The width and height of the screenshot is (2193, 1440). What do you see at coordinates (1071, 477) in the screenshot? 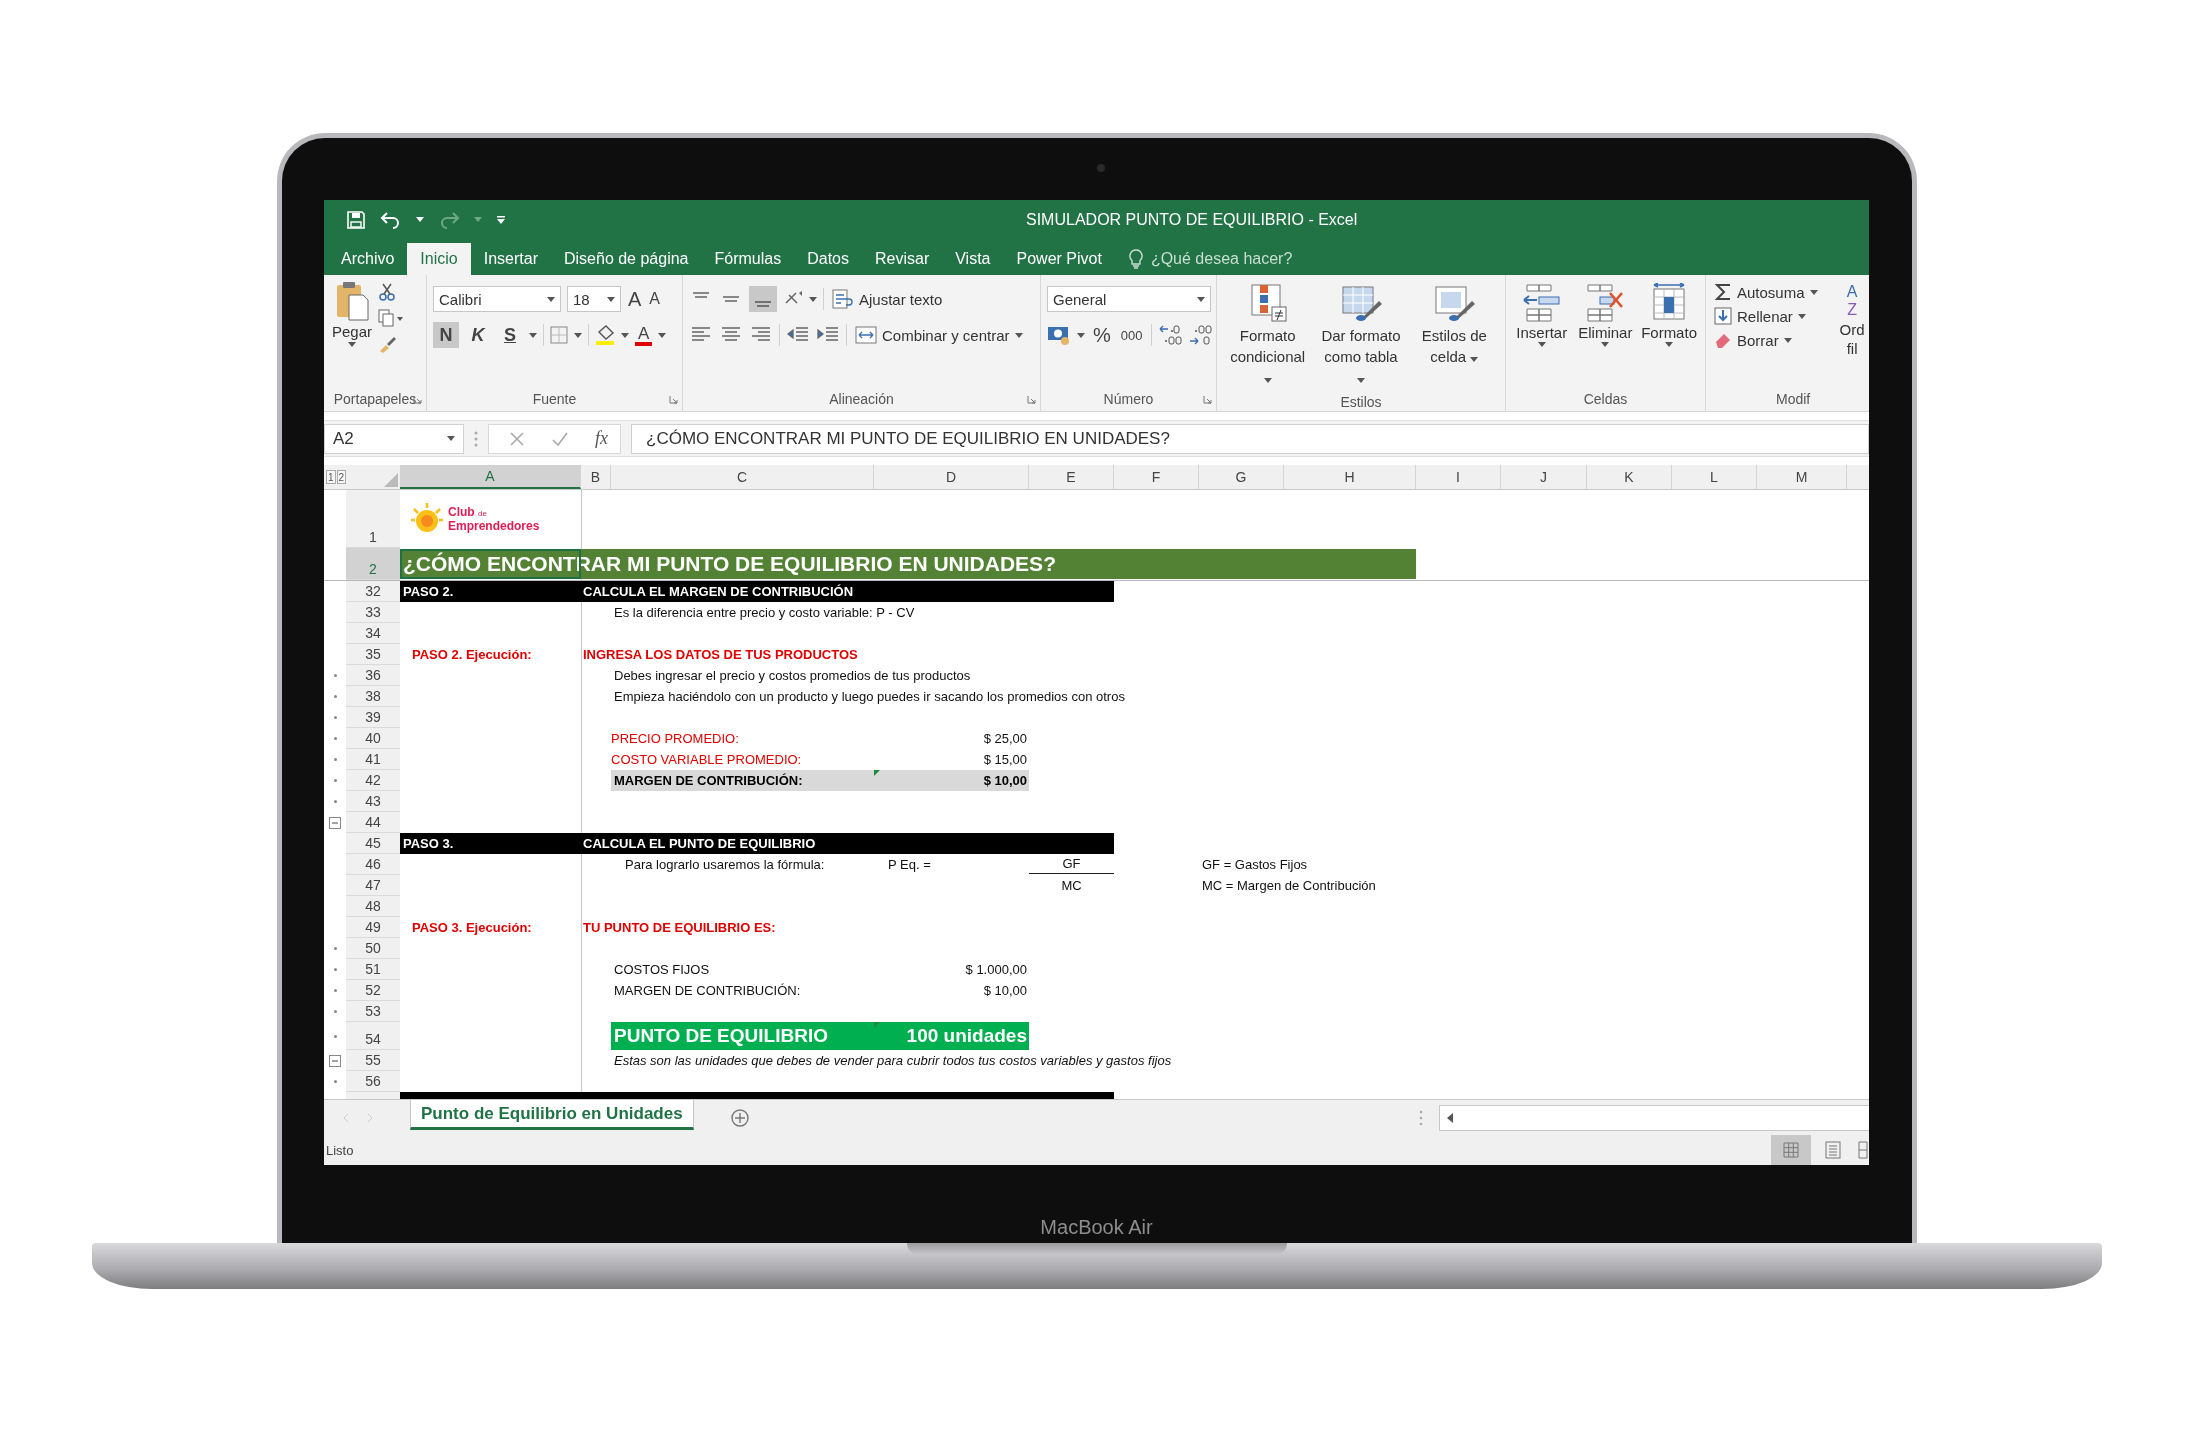
I see `column-header: E` at bounding box center [1071, 477].